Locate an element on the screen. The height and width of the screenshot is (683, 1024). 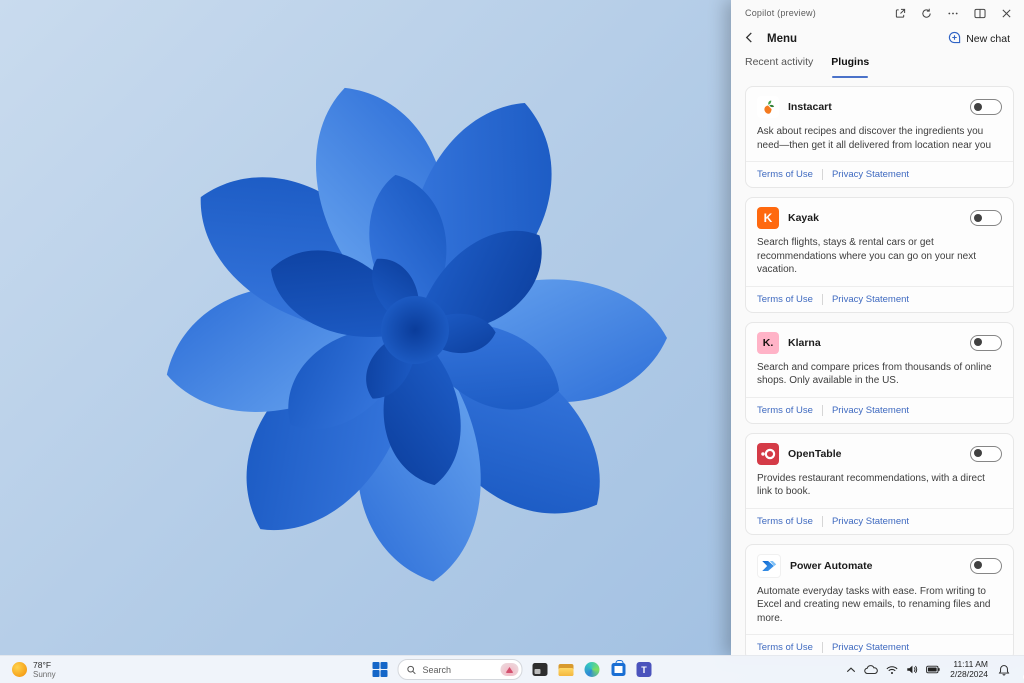
search-highlight-image is located at coordinates (509, 669).